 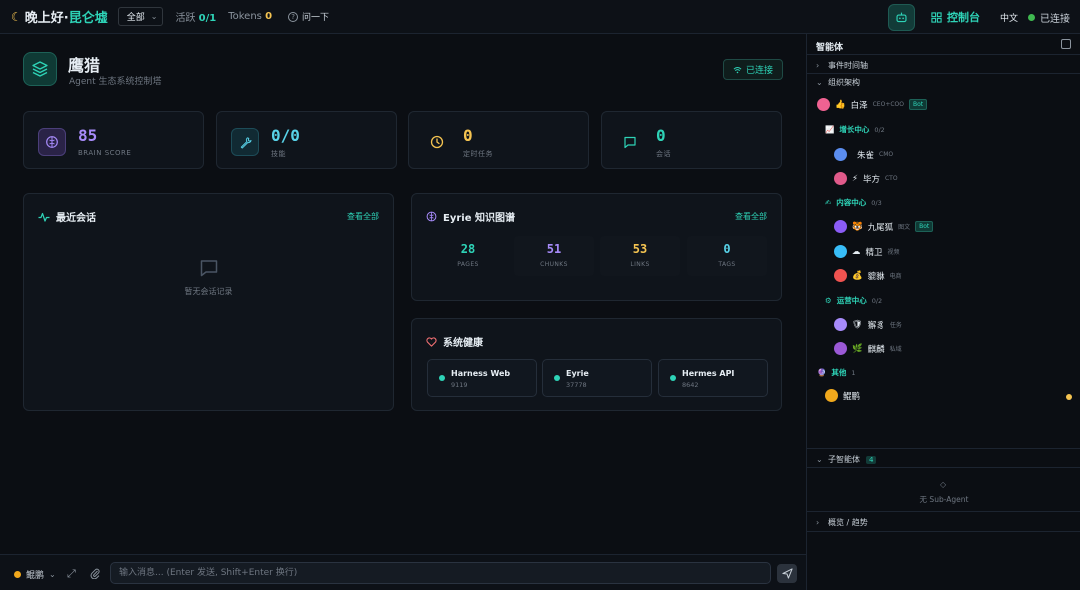 What do you see at coordinates (115, 82) in the screenshot?
I see `page-subtitle: Agent 生态系统控制塔` at bounding box center [115, 82].